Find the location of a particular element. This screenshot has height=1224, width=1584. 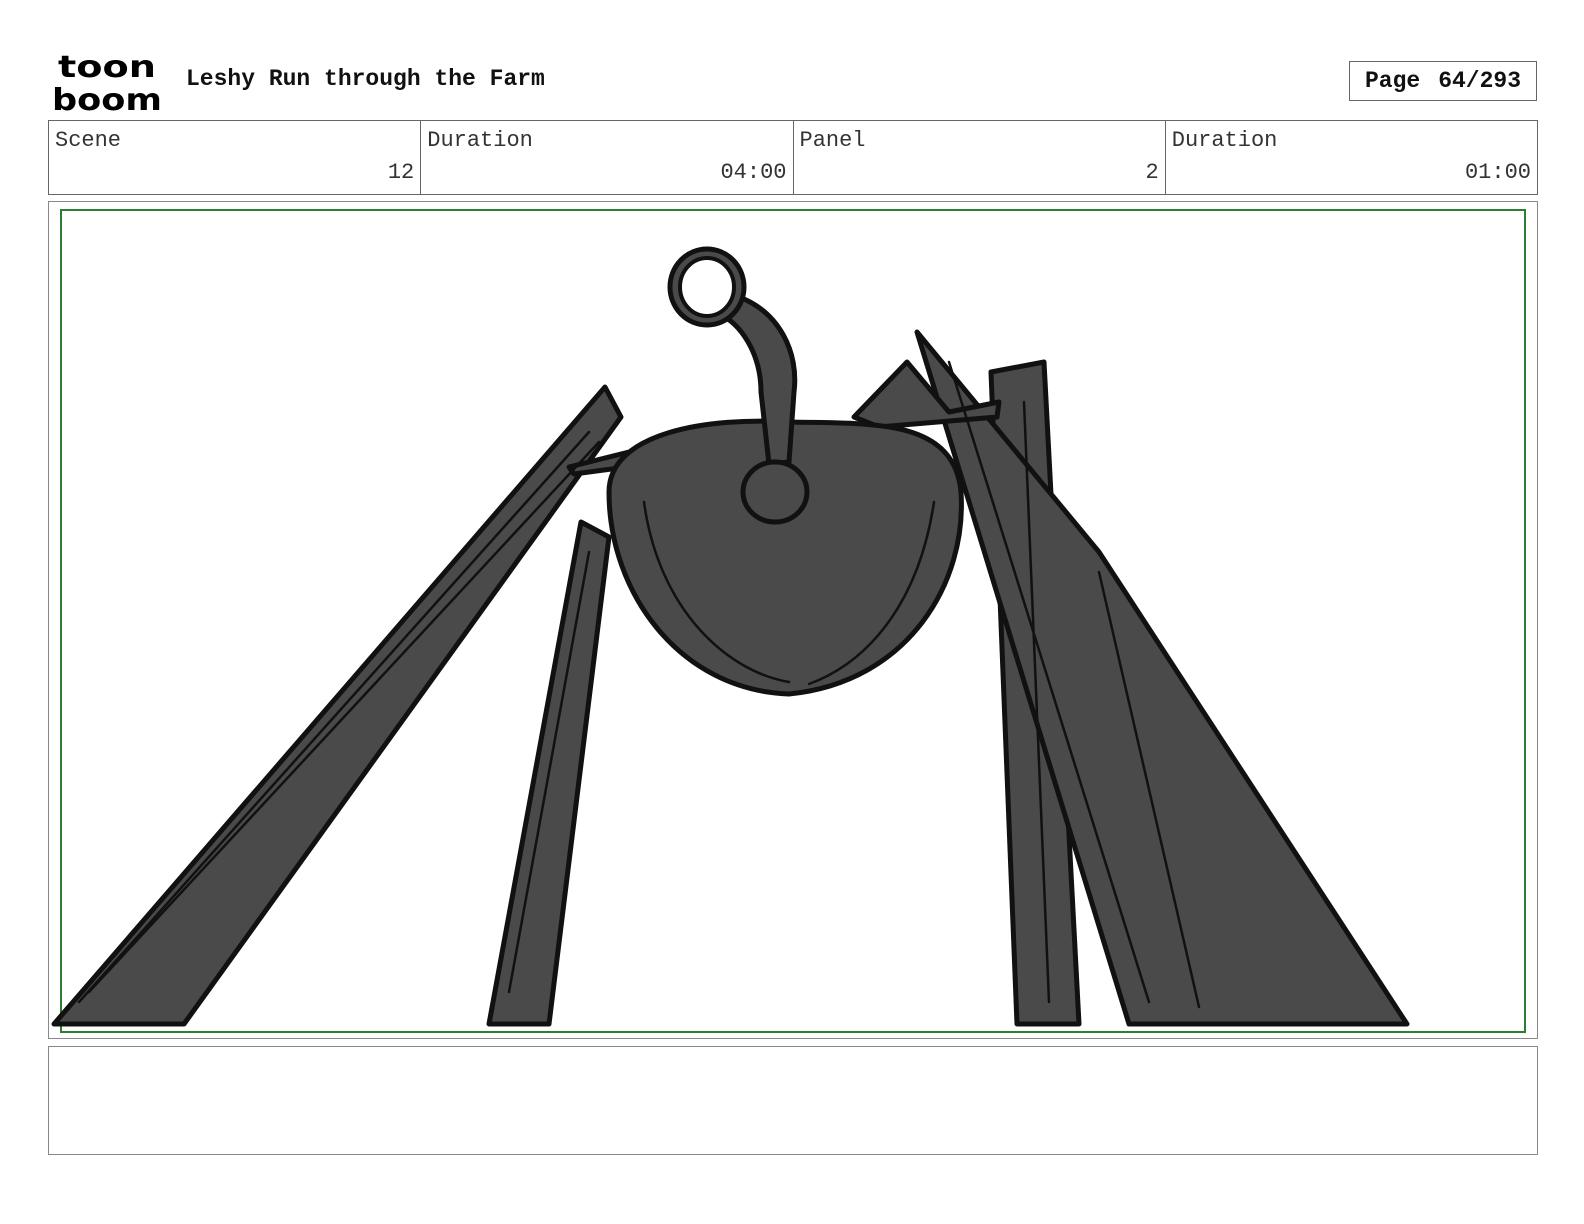

page-indicator: Page 64/293 is located at coordinates (1443, 81).